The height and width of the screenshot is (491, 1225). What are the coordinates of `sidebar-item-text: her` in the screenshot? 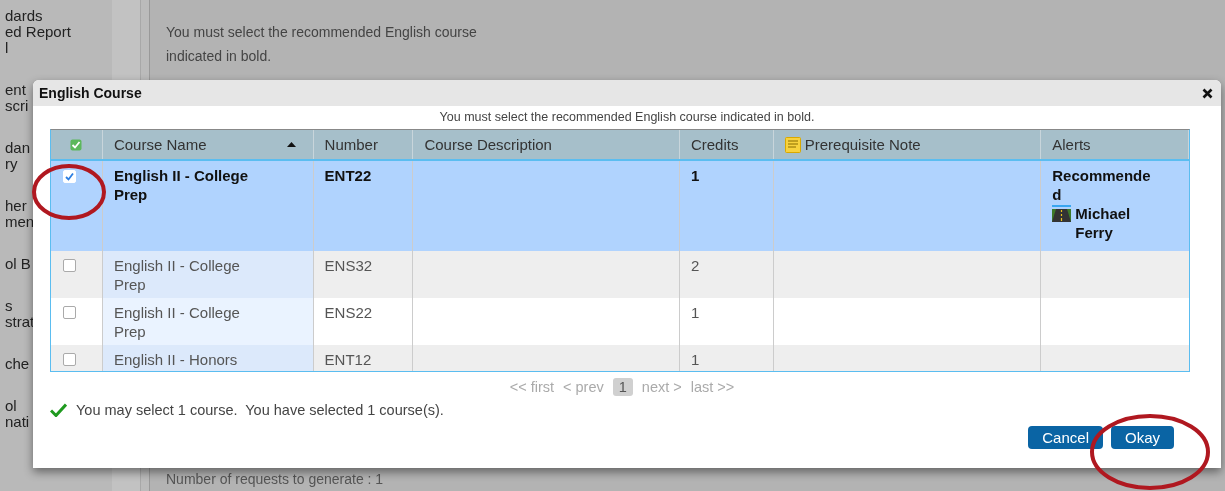 It's located at (16, 206).